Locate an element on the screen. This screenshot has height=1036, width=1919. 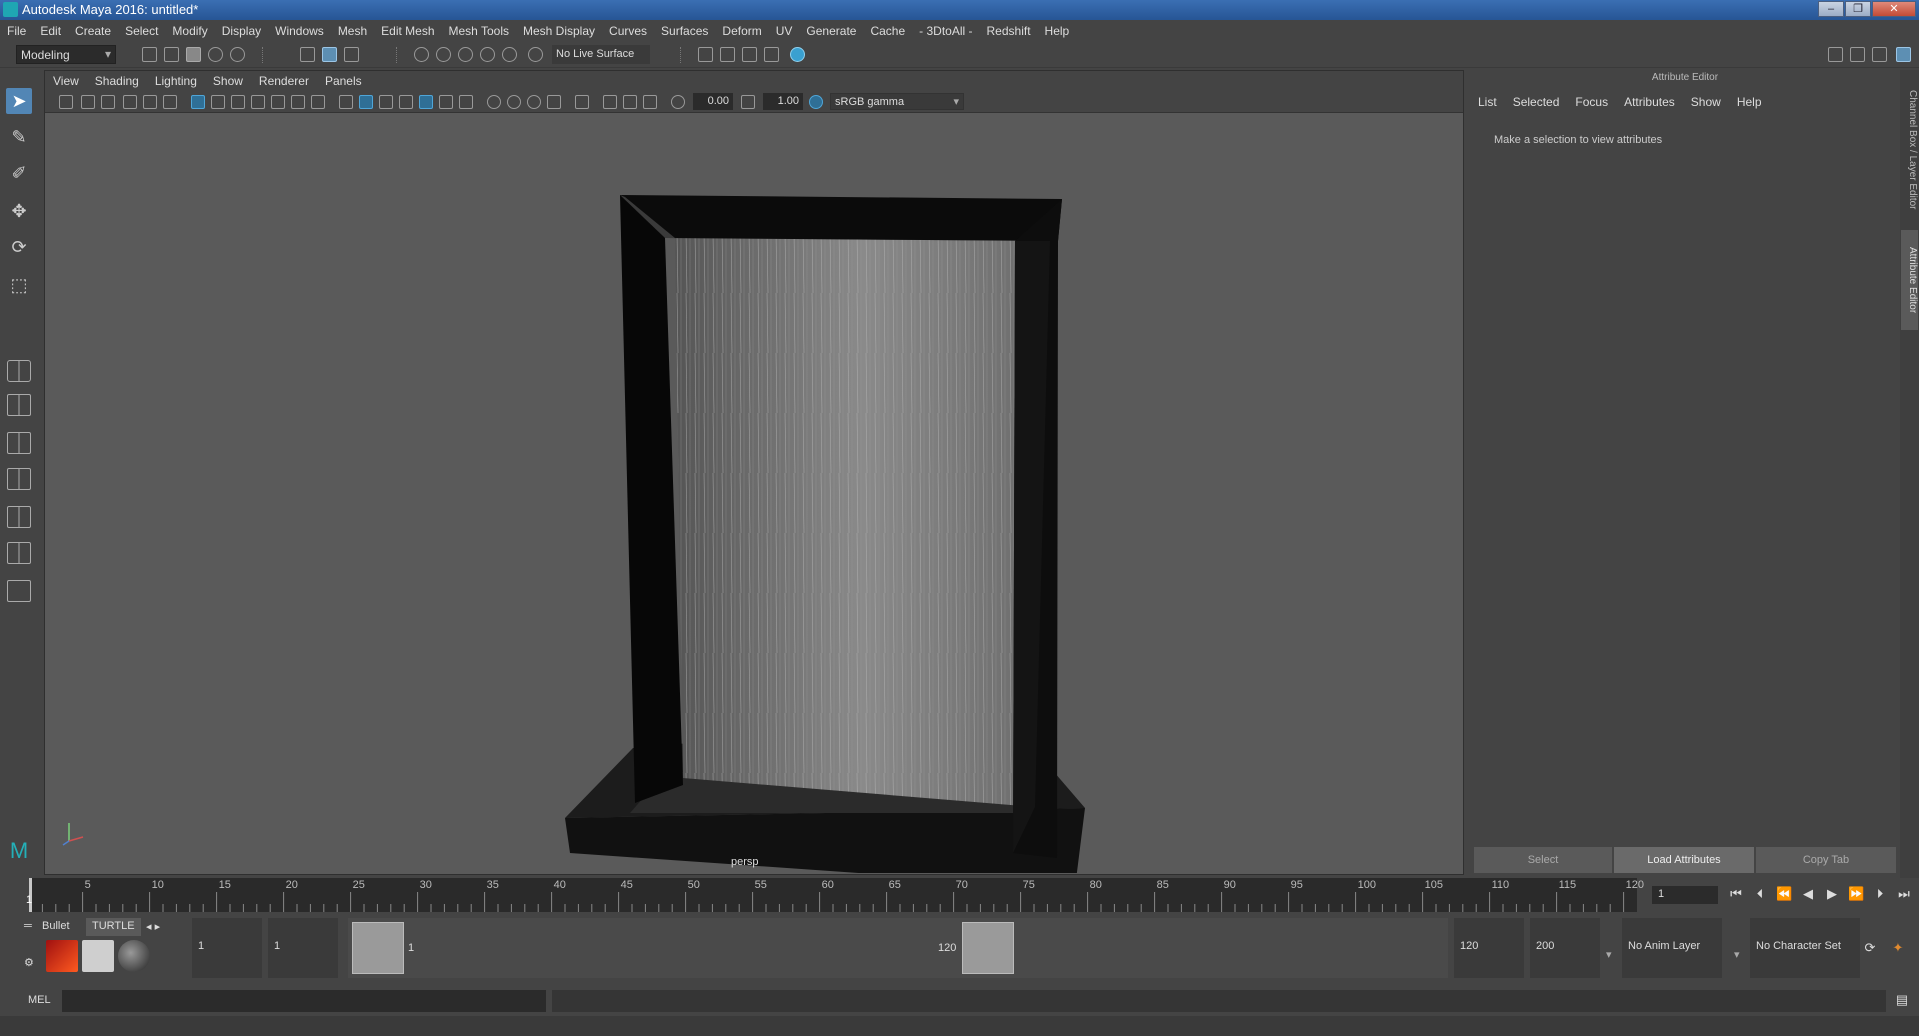
menu-3dtoall: - 3DtoAll - is located at coordinates (945, 29).